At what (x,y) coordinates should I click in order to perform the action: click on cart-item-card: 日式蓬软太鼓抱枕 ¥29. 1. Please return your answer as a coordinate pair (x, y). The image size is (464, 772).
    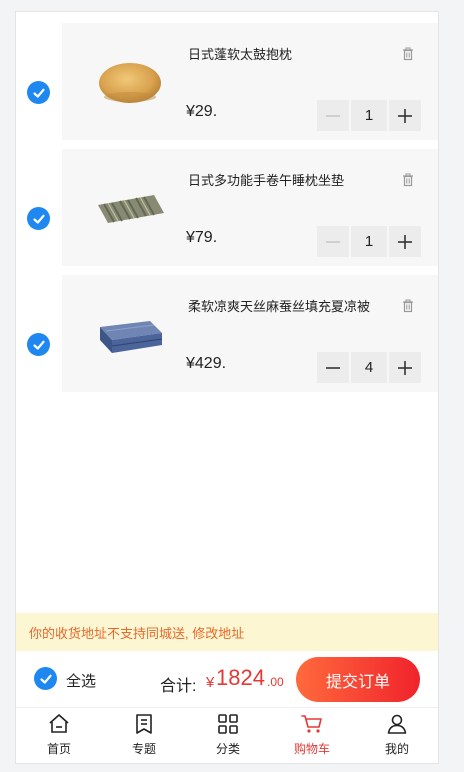
    Looking at the image, I should click on (250, 81).